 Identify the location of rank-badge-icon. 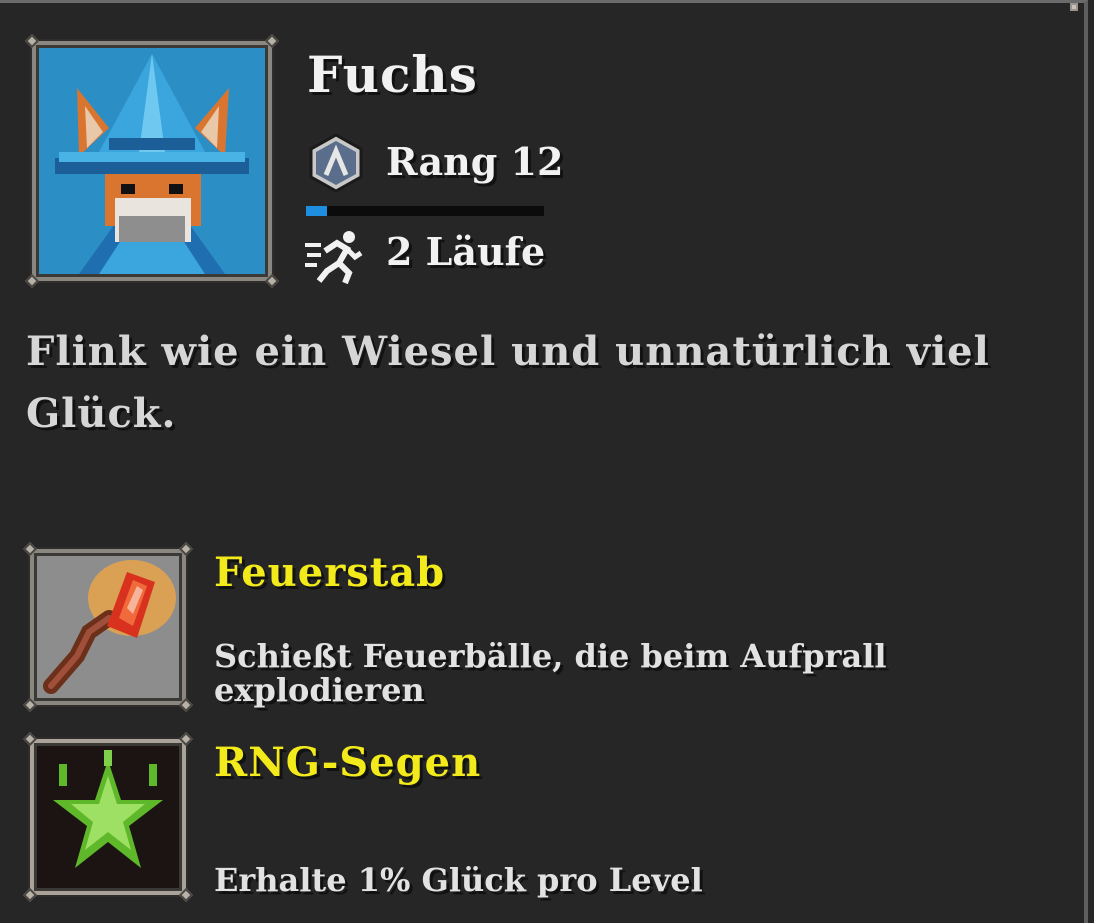
(336, 163).